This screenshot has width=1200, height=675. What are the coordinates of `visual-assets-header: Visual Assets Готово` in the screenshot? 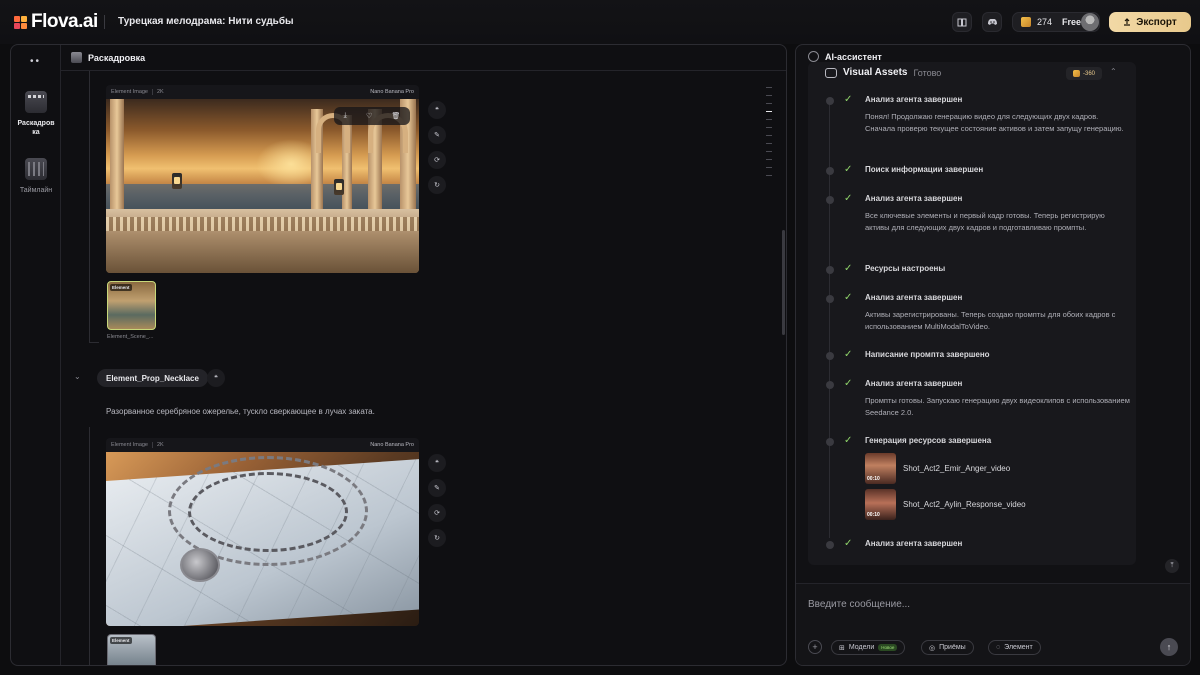 It's located at (883, 72).